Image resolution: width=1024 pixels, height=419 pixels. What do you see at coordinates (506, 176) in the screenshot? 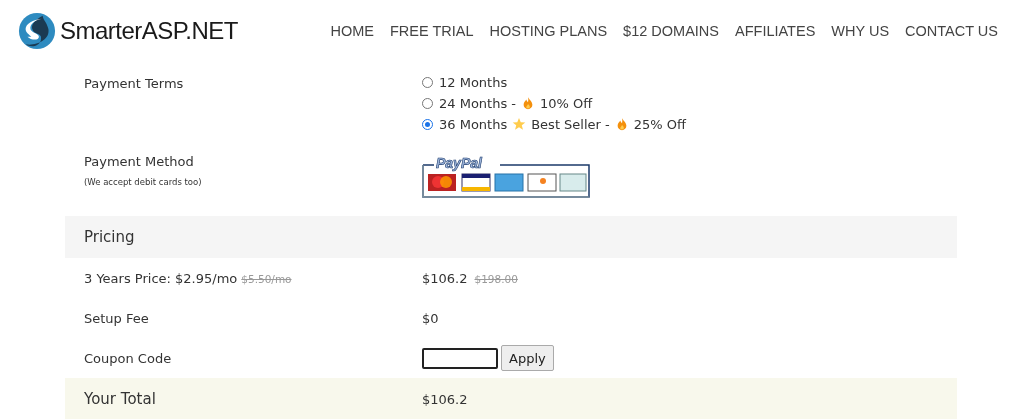
I see `paypal-cards-drawing: PayPal` at bounding box center [506, 176].